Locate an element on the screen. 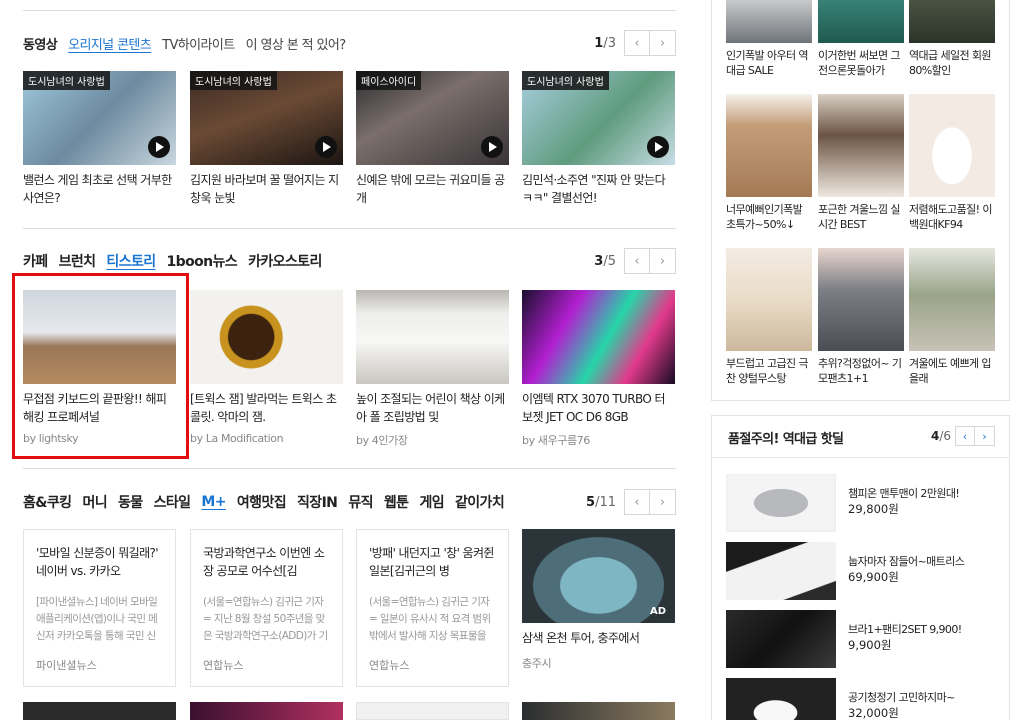 The width and height of the screenshot is (1024, 720). product-title: 추위?걱정없어~ 기모팬츠1+1 is located at coordinates (860, 371).